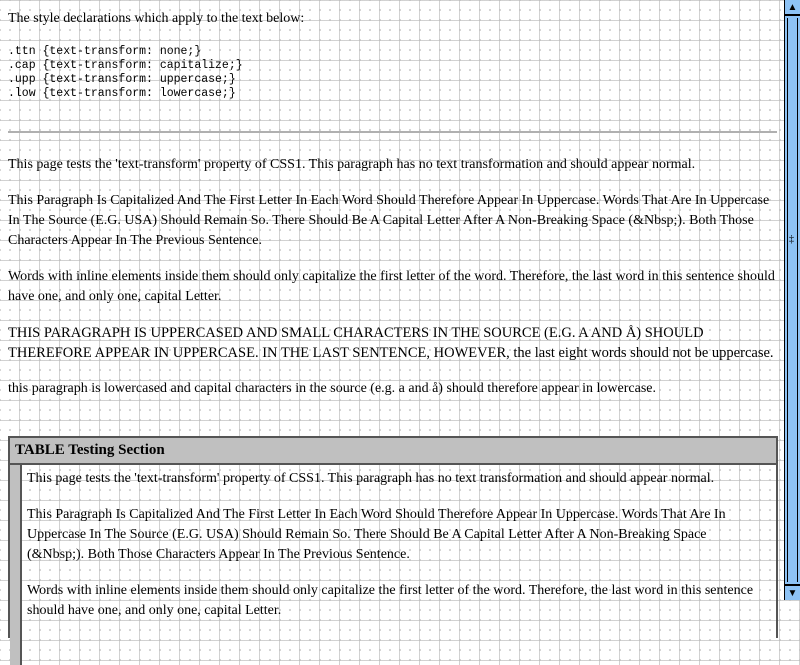 This screenshot has height=665, width=800. What do you see at coordinates (122, 93) in the screenshot?
I see `code-line: .low {text-transform: lowercase;}` at bounding box center [122, 93].